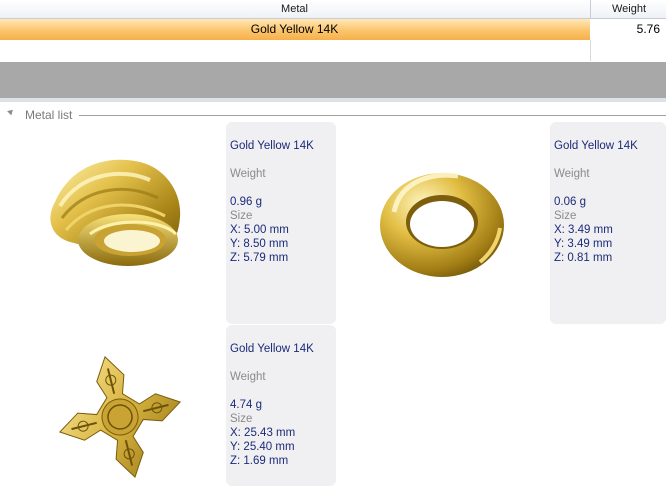 This screenshot has width=666, height=486. Describe the element at coordinates (259, 461) in the screenshot. I see `size-z: Z: 1.69 mm` at that location.